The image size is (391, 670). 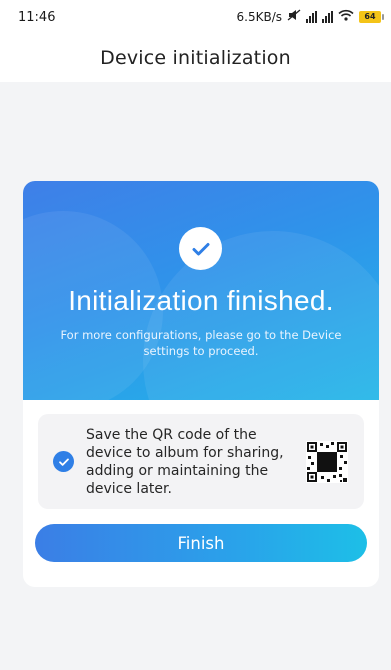 What do you see at coordinates (294, 17) in the screenshot?
I see `mute-icon` at bounding box center [294, 17].